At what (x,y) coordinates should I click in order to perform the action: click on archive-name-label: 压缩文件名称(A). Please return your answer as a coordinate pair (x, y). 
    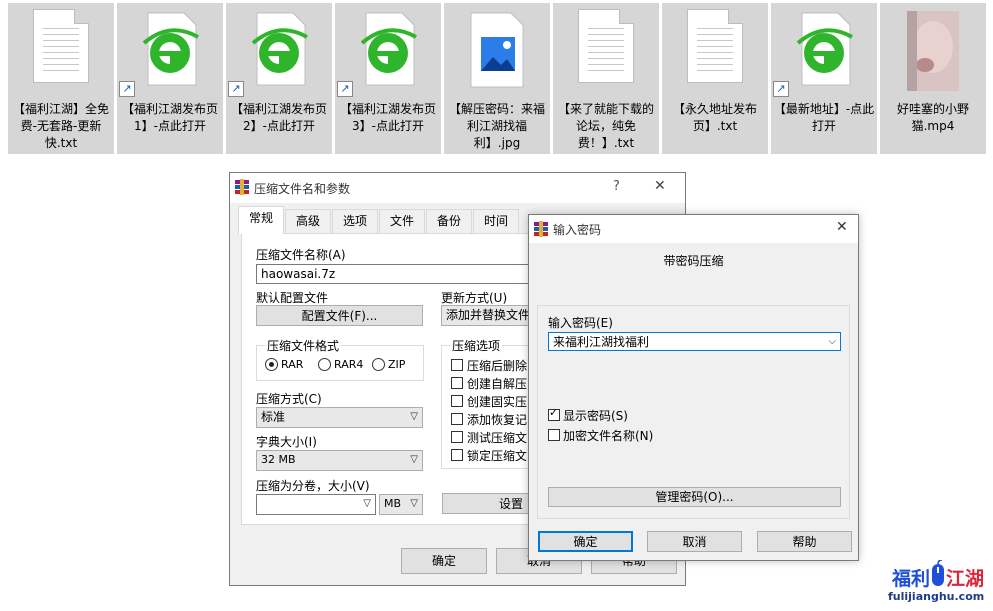
    Looking at the image, I should click on (301, 255).